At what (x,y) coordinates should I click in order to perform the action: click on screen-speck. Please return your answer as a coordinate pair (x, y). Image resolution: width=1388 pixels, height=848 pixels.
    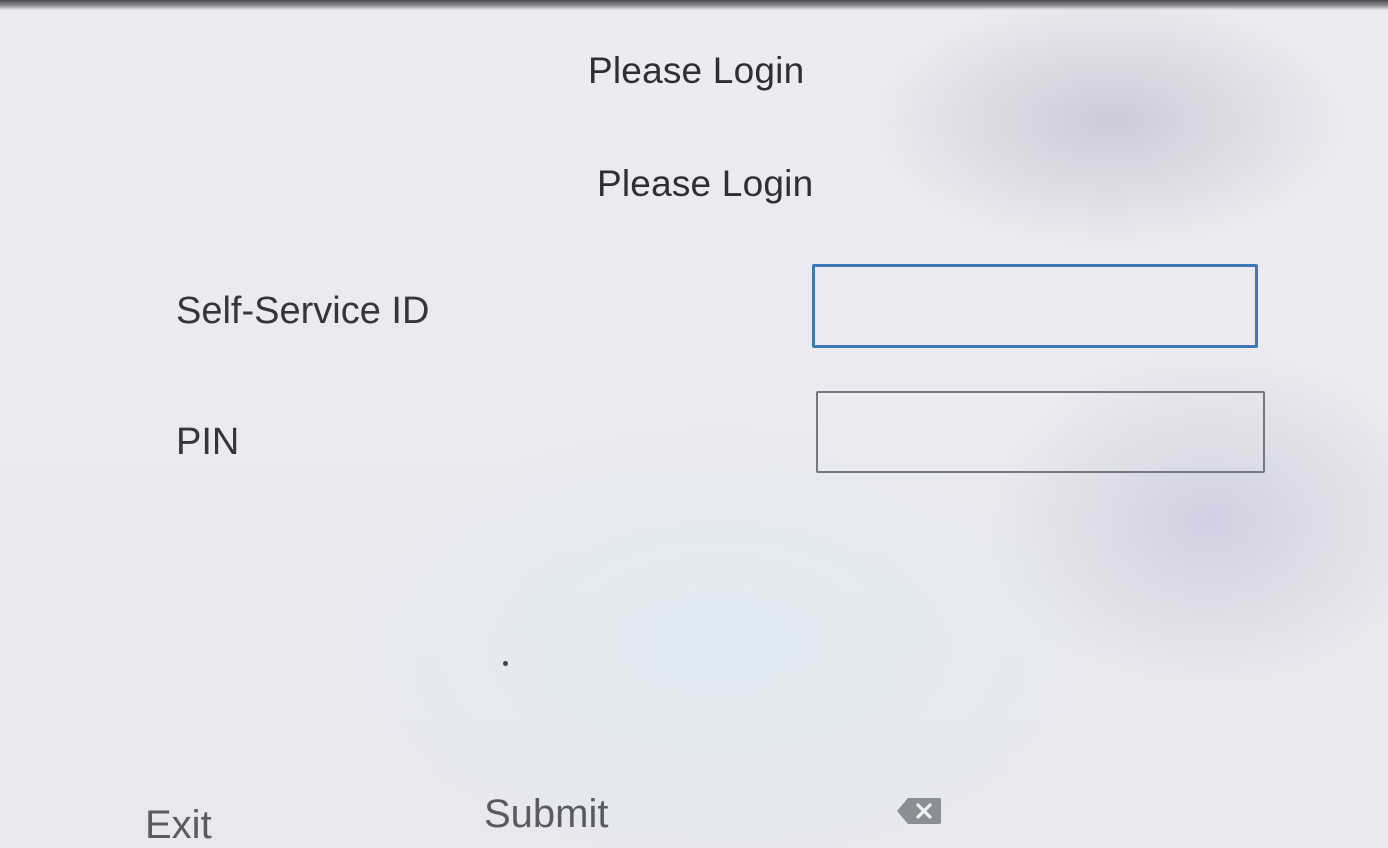
    Looking at the image, I should click on (505, 663).